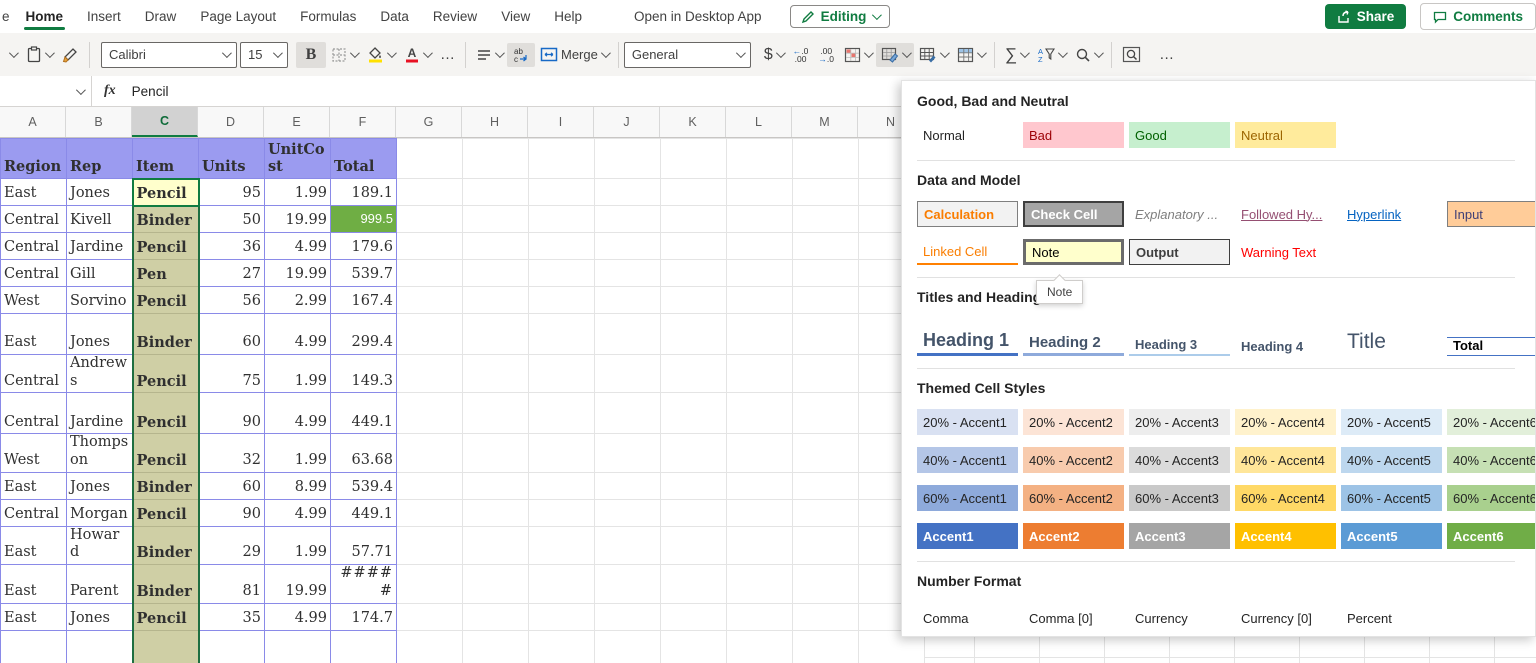  Describe the element at coordinates (840, 16) in the screenshot. I see `editing-mode-button: Editing` at that location.